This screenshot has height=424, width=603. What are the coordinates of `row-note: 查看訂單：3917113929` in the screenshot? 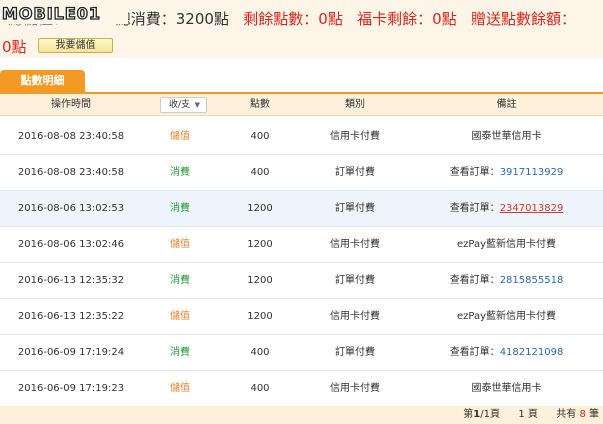 It's located at (506, 173).